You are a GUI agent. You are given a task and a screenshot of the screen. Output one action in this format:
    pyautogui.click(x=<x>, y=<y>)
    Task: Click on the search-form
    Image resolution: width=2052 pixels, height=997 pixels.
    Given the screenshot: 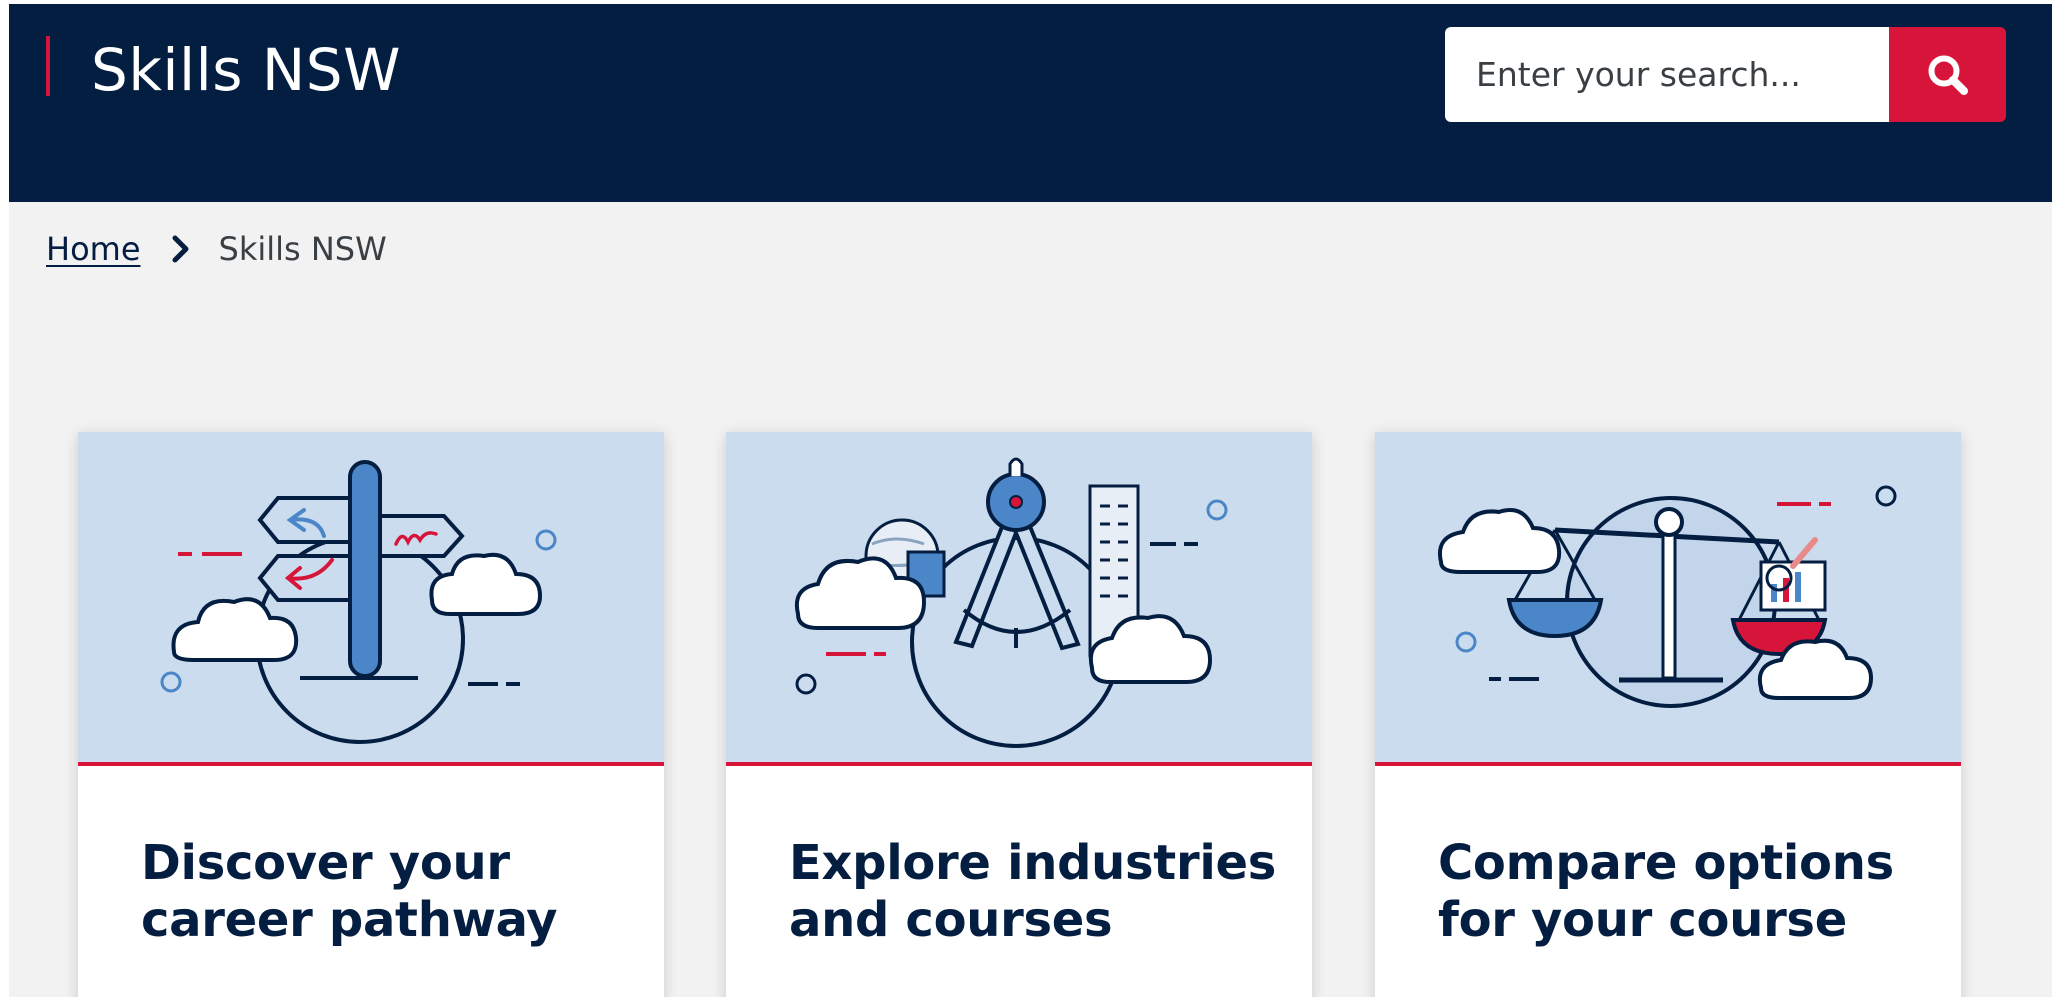 What is the action you would take?
    pyautogui.click(x=1725, y=74)
    